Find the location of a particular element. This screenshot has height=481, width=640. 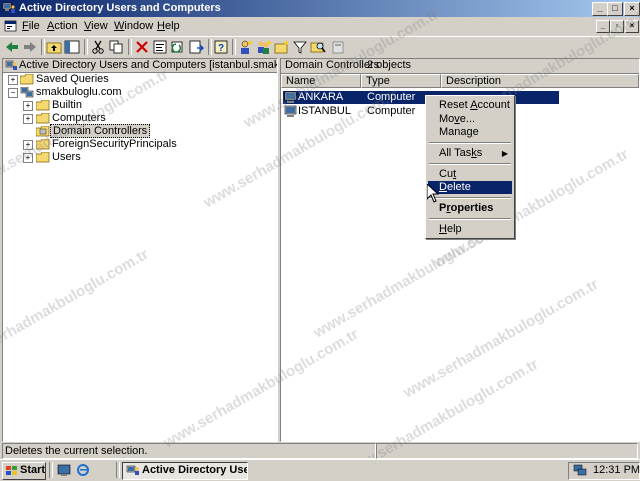

list-cell-name: ANKARA is located at coordinates (321, 97).